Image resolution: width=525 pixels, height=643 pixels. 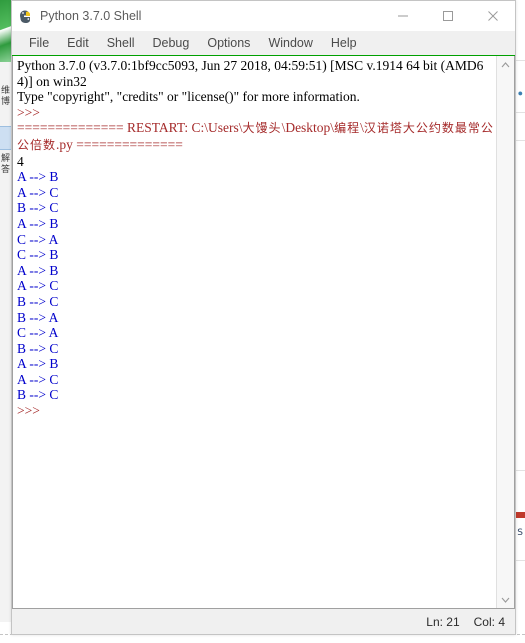 What do you see at coordinates (25, 16) in the screenshot?
I see `python-idle-icon` at bounding box center [25, 16].